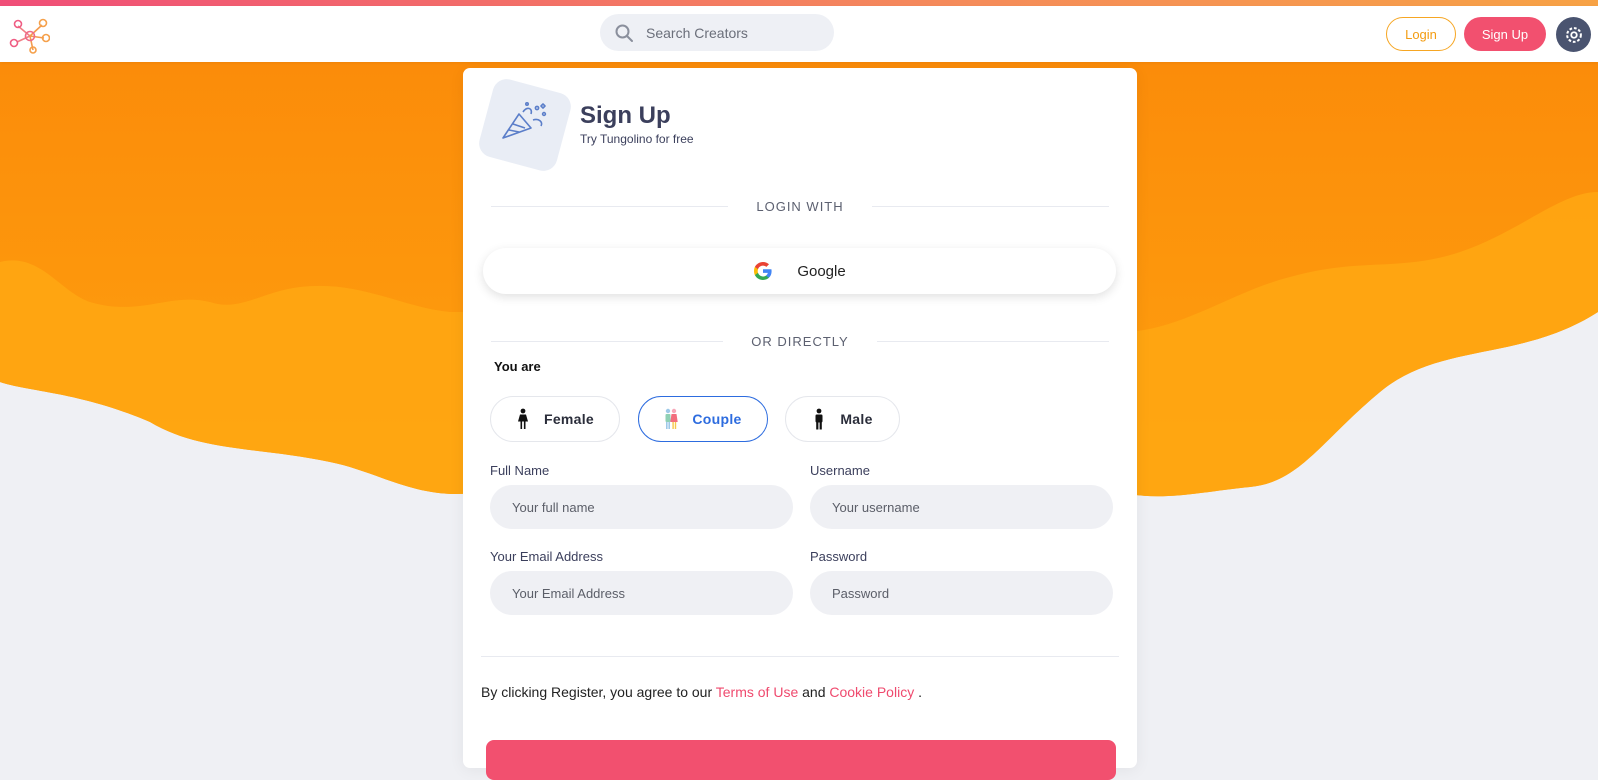 The height and width of the screenshot is (780, 1598). I want to click on party-popper-icon, so click(524, 120).